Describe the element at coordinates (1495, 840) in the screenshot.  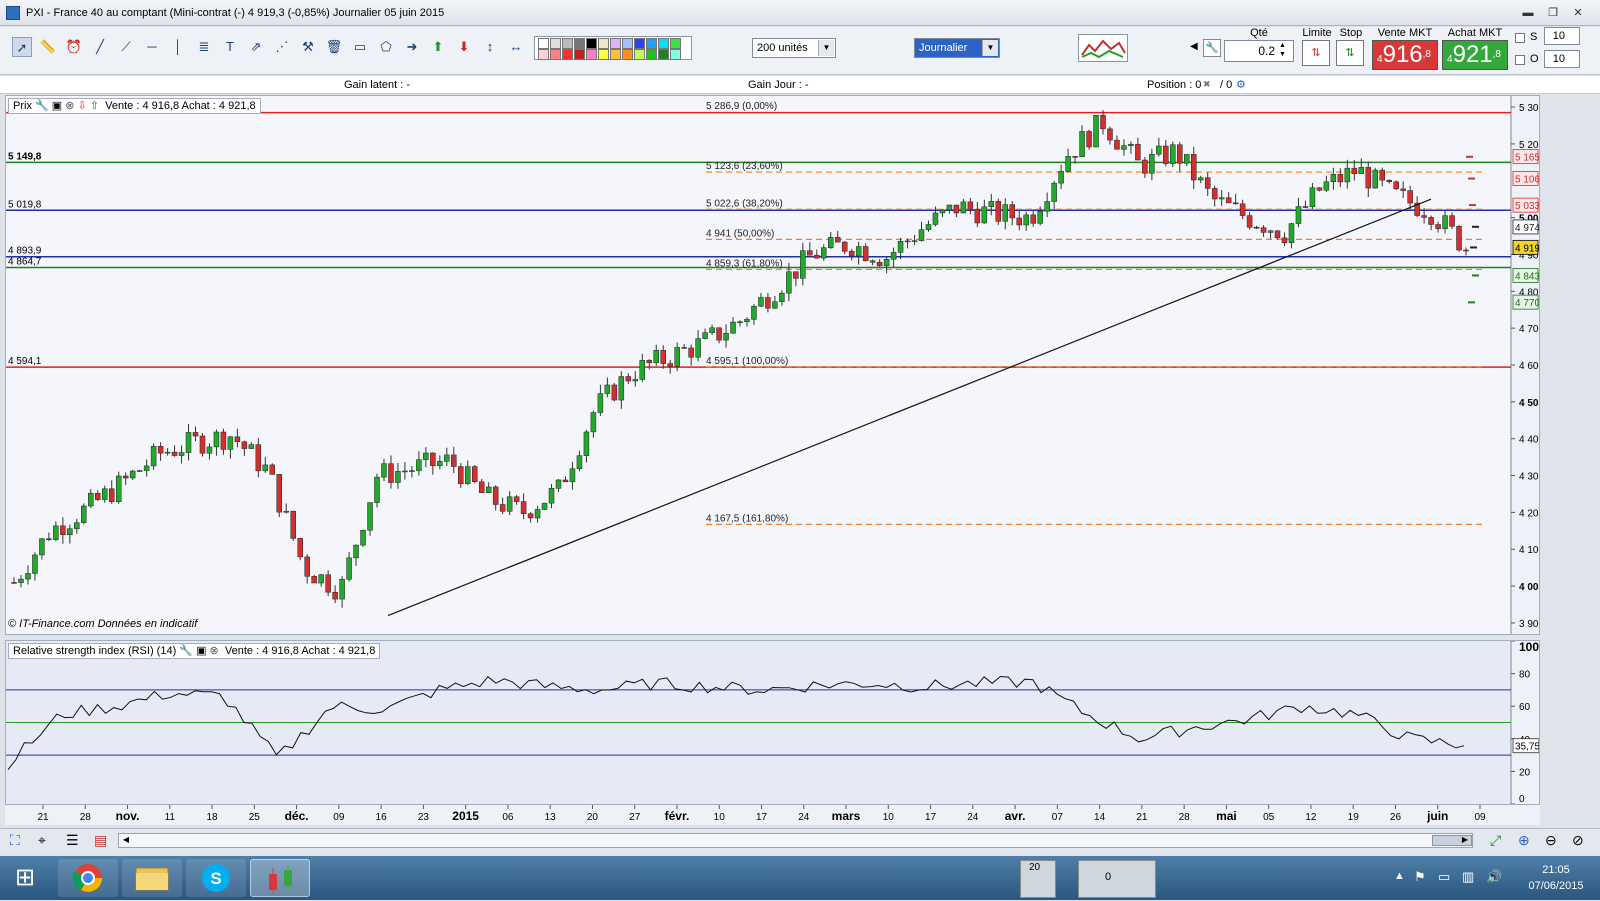
I see `auto-scale-icon: ⤢` at that location.